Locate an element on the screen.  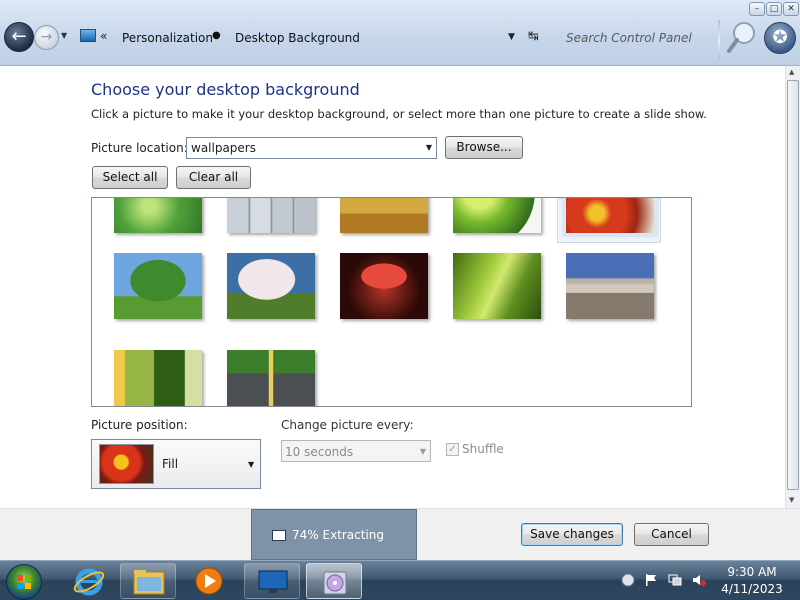
picture-position-select: Fill ▼ is located at coordinates (176, 464).